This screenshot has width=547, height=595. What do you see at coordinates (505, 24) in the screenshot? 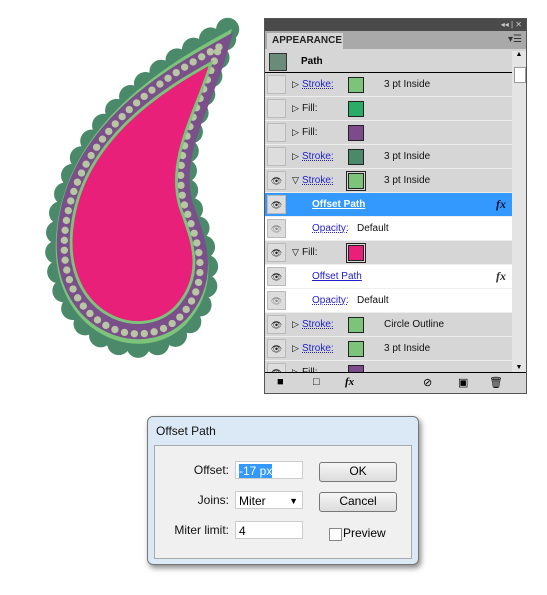
I see `double-chevron-left-icon: ◂◂` at bounding box center [505, 24].